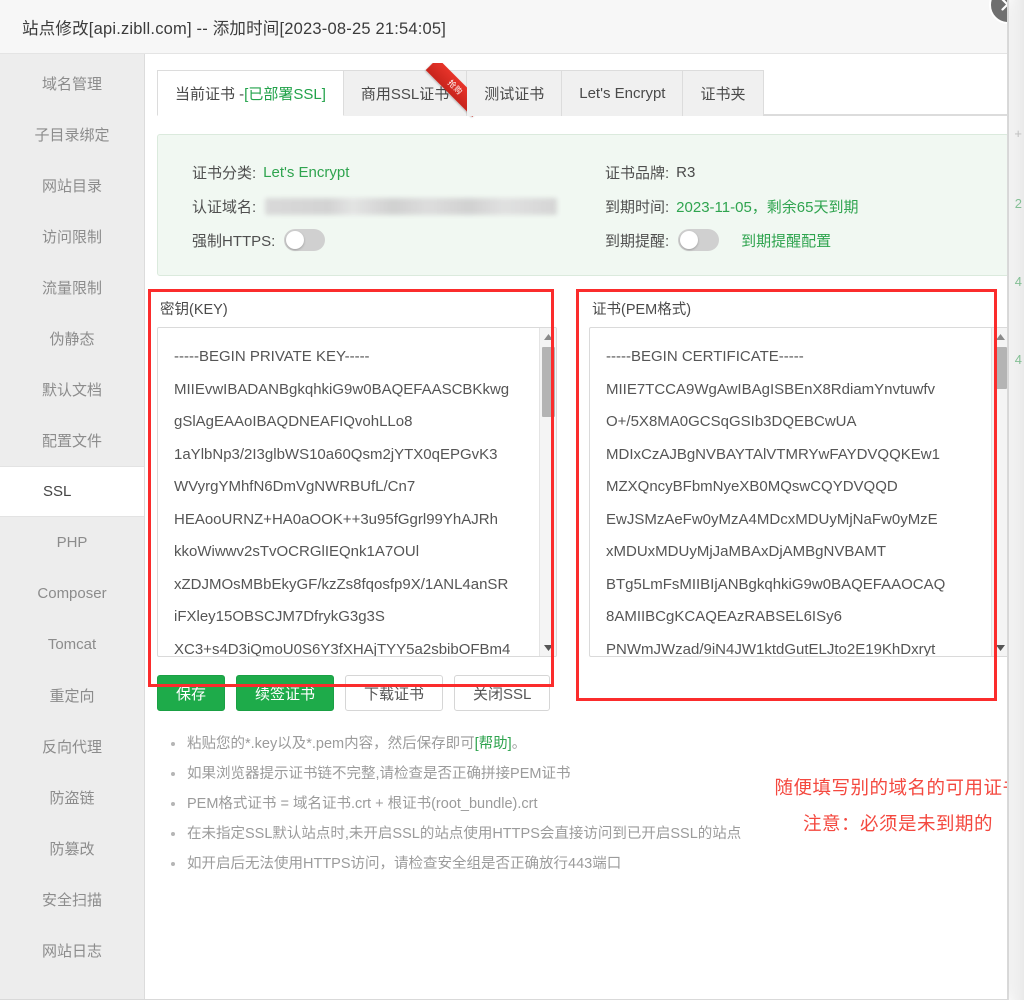 This screenshot has width=1024, height=1000. I want to click on cert-type-value: Let's Encrypt, so click(306, 172).